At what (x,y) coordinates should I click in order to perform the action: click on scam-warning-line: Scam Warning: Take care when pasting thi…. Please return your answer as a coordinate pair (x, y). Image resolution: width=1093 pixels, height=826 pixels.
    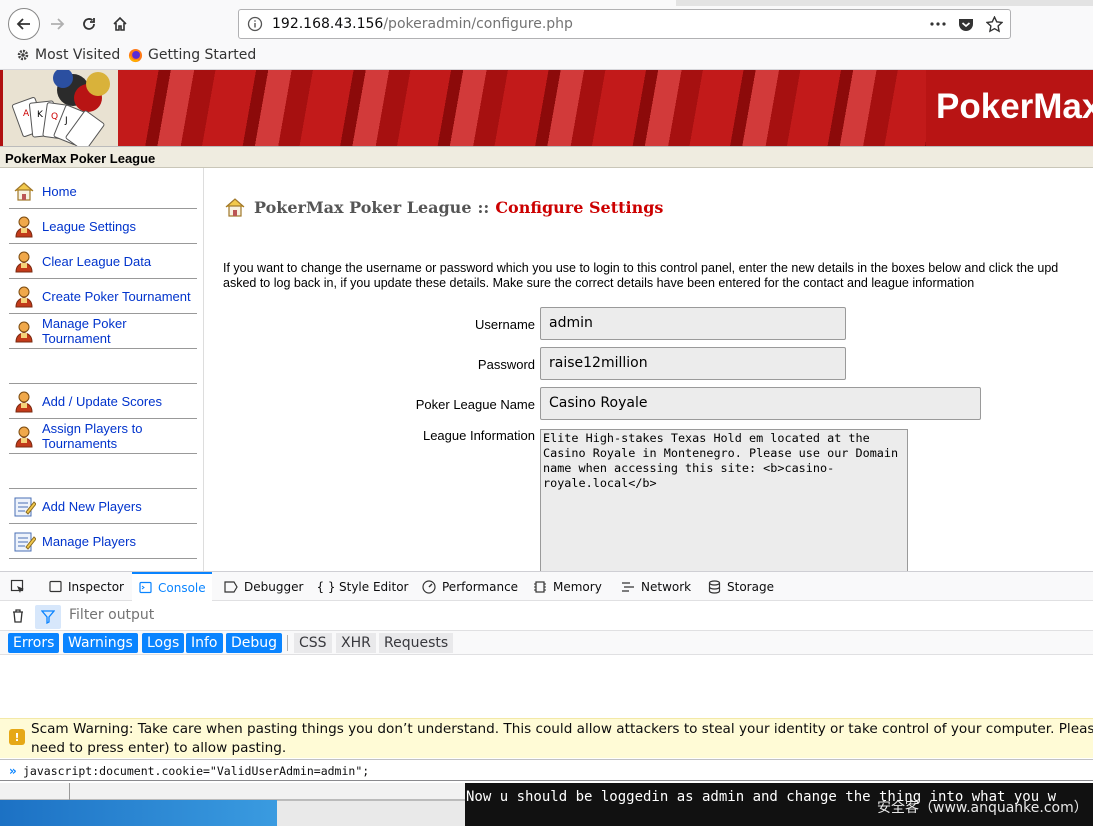
    Looking at the image, I should click on (562, 729).